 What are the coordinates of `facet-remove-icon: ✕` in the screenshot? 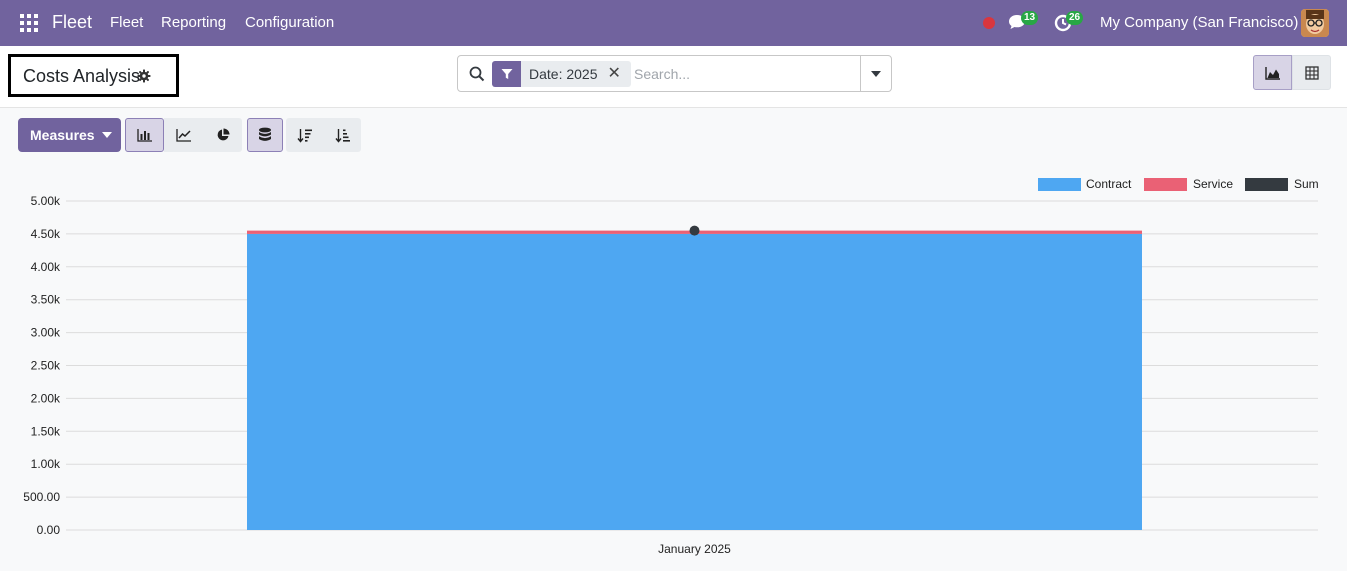 It's located at (618, 74).